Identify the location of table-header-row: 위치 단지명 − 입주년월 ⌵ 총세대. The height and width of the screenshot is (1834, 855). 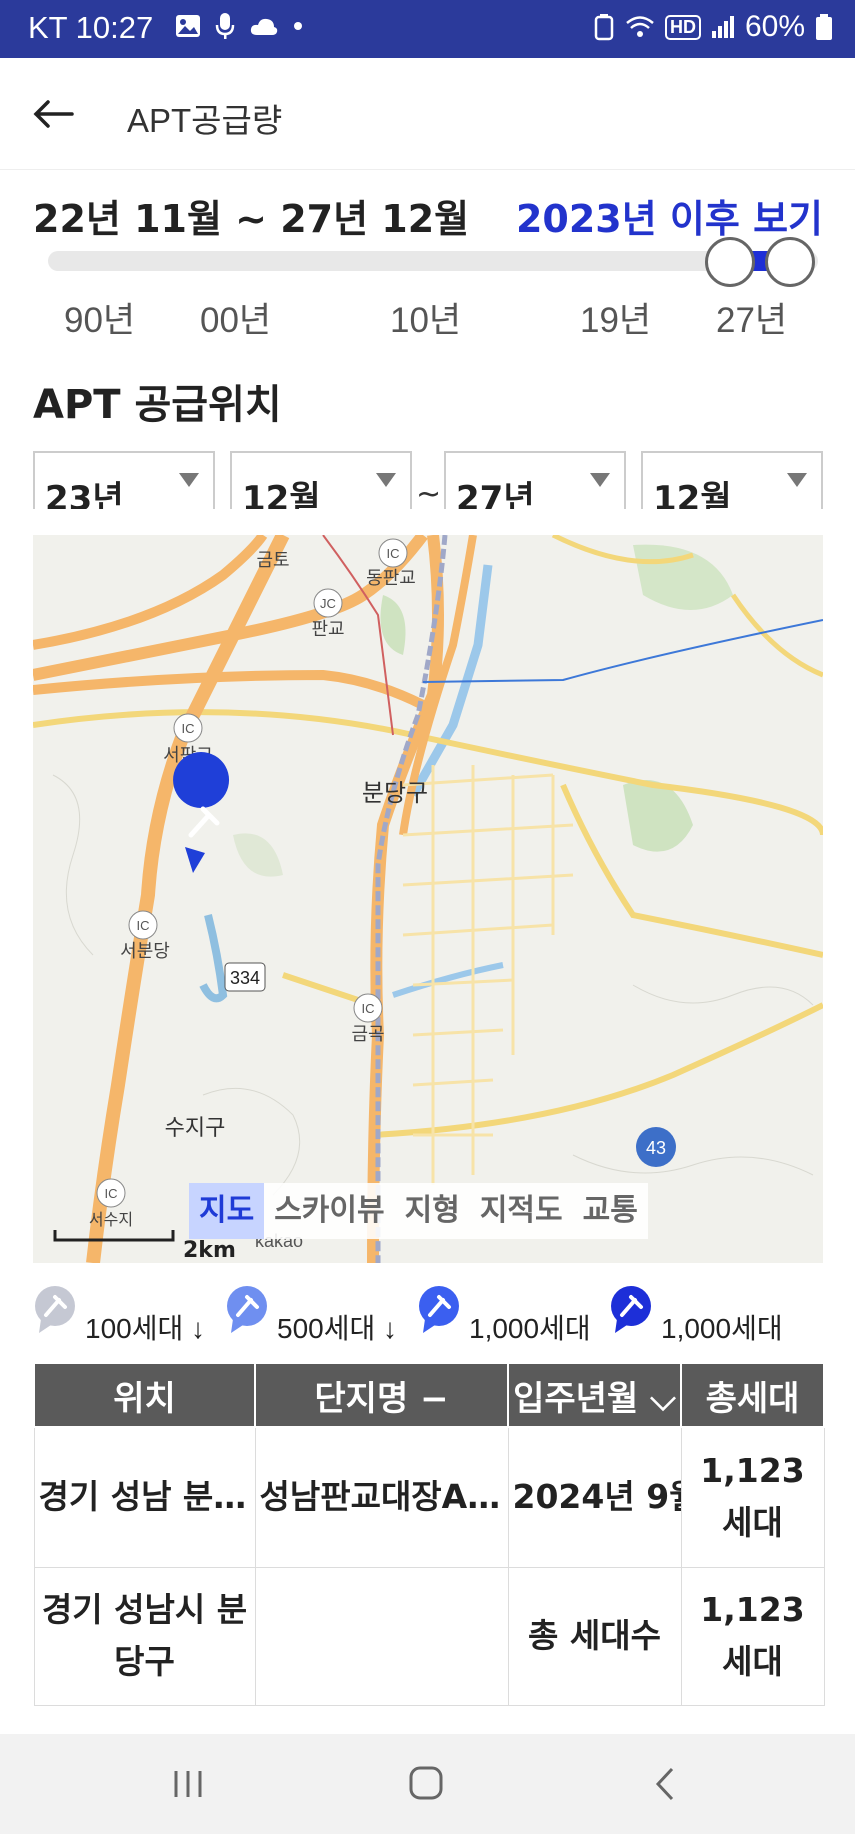
(429, 1395).